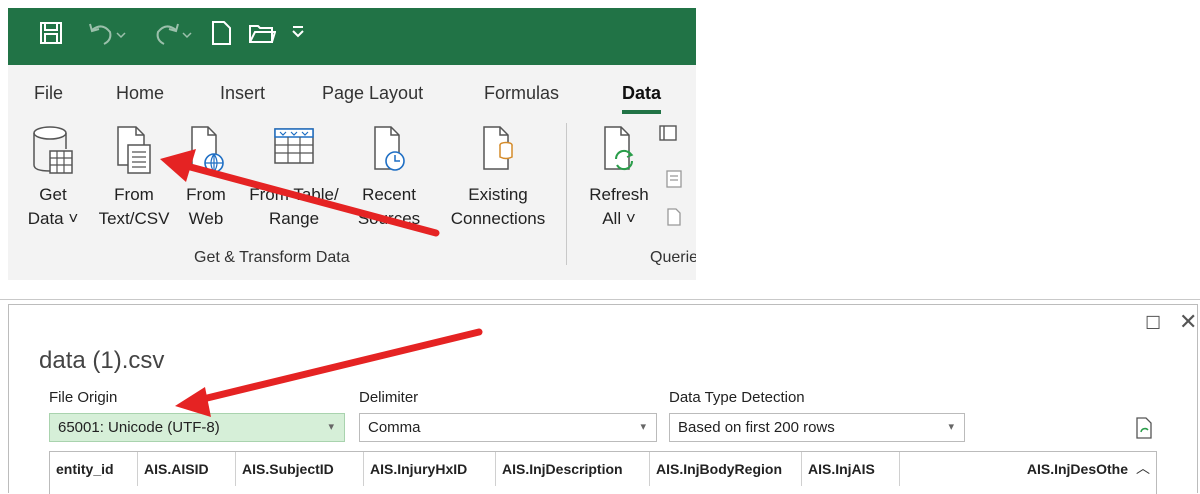 Image resolution: width=1200 pixels, height=494 pixels. I want to click on column-header: AIS.InjBodyRegion, so click(726, 469).